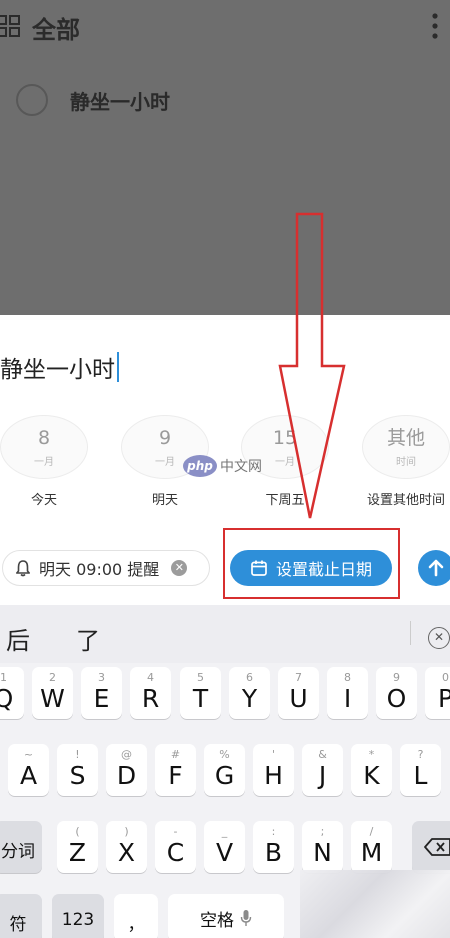  Describe the element at coordinates (435, 26) in the screenshot. I see `more-vertical-icon` at that location.